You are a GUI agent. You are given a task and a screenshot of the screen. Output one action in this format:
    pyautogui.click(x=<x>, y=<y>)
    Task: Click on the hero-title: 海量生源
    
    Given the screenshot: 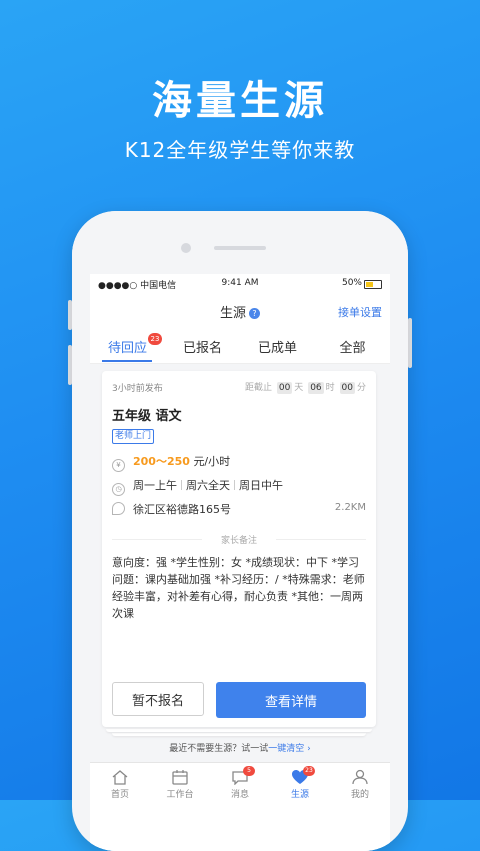 What is the action you would take?
    pyautogui.click(x=240, y=101)
    